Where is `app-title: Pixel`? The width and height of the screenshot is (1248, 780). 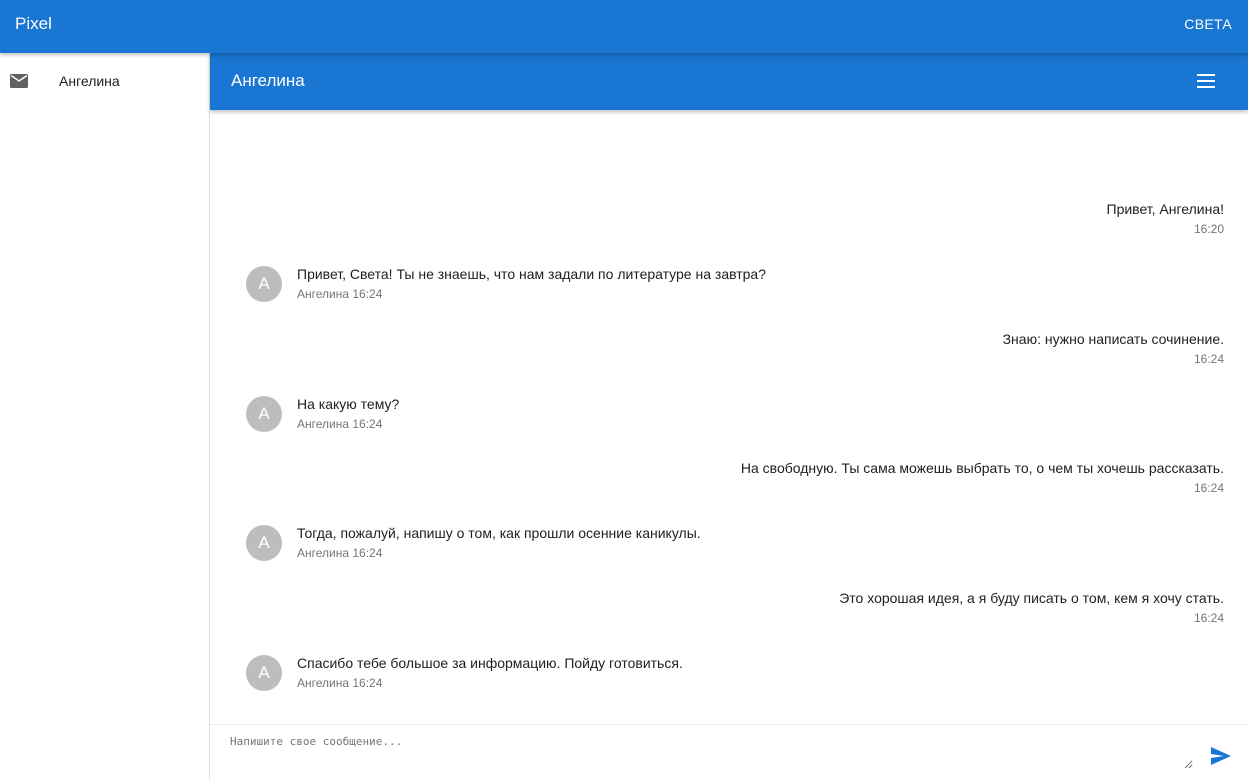
app-title: Pixel is located at coordinates (33, 23).